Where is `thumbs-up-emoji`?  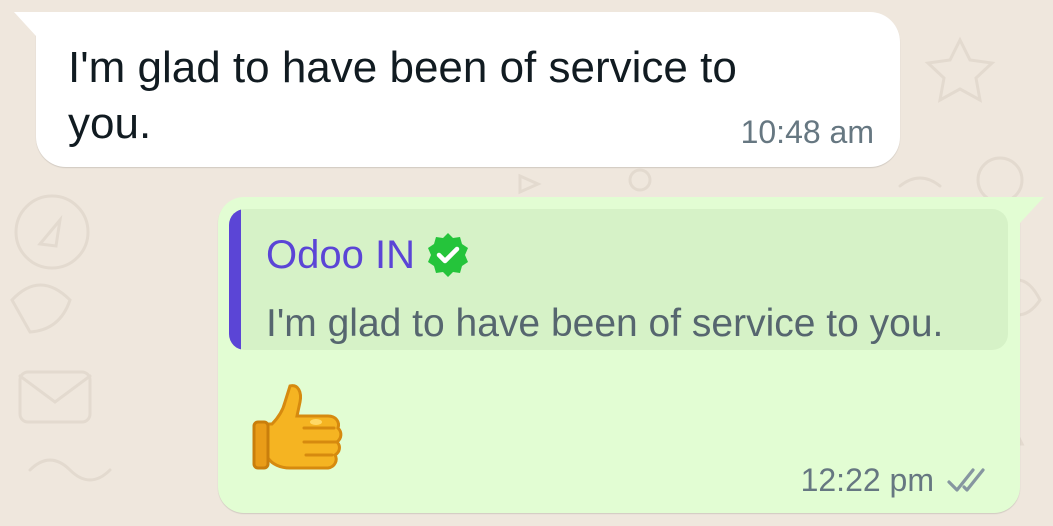 thumbs-up-emoji is located at coordinates (298, 430).